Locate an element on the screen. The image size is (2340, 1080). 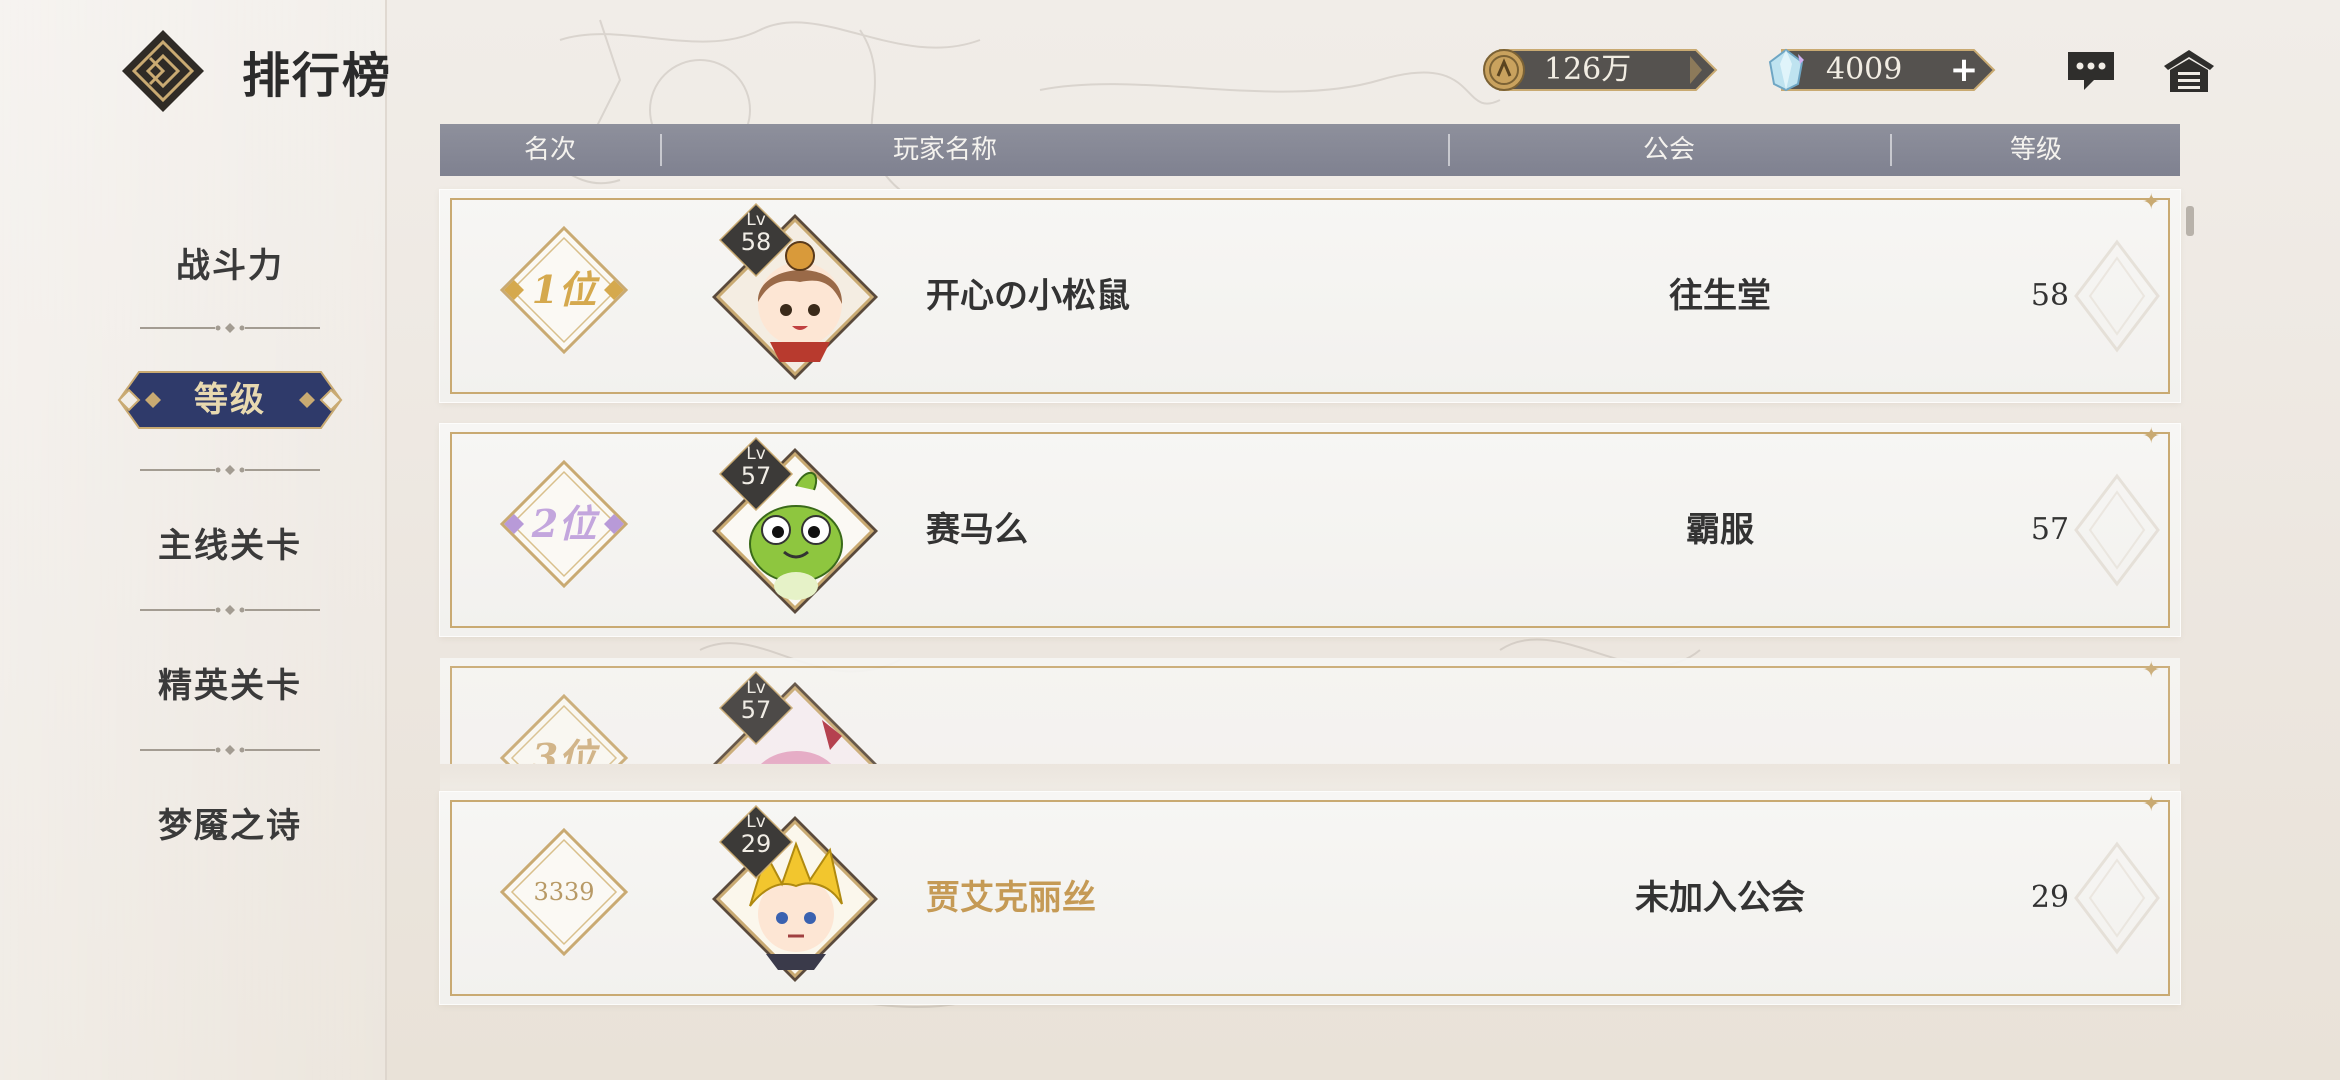
gem-currency: 4009 + is located at coordinates (1880, 70).